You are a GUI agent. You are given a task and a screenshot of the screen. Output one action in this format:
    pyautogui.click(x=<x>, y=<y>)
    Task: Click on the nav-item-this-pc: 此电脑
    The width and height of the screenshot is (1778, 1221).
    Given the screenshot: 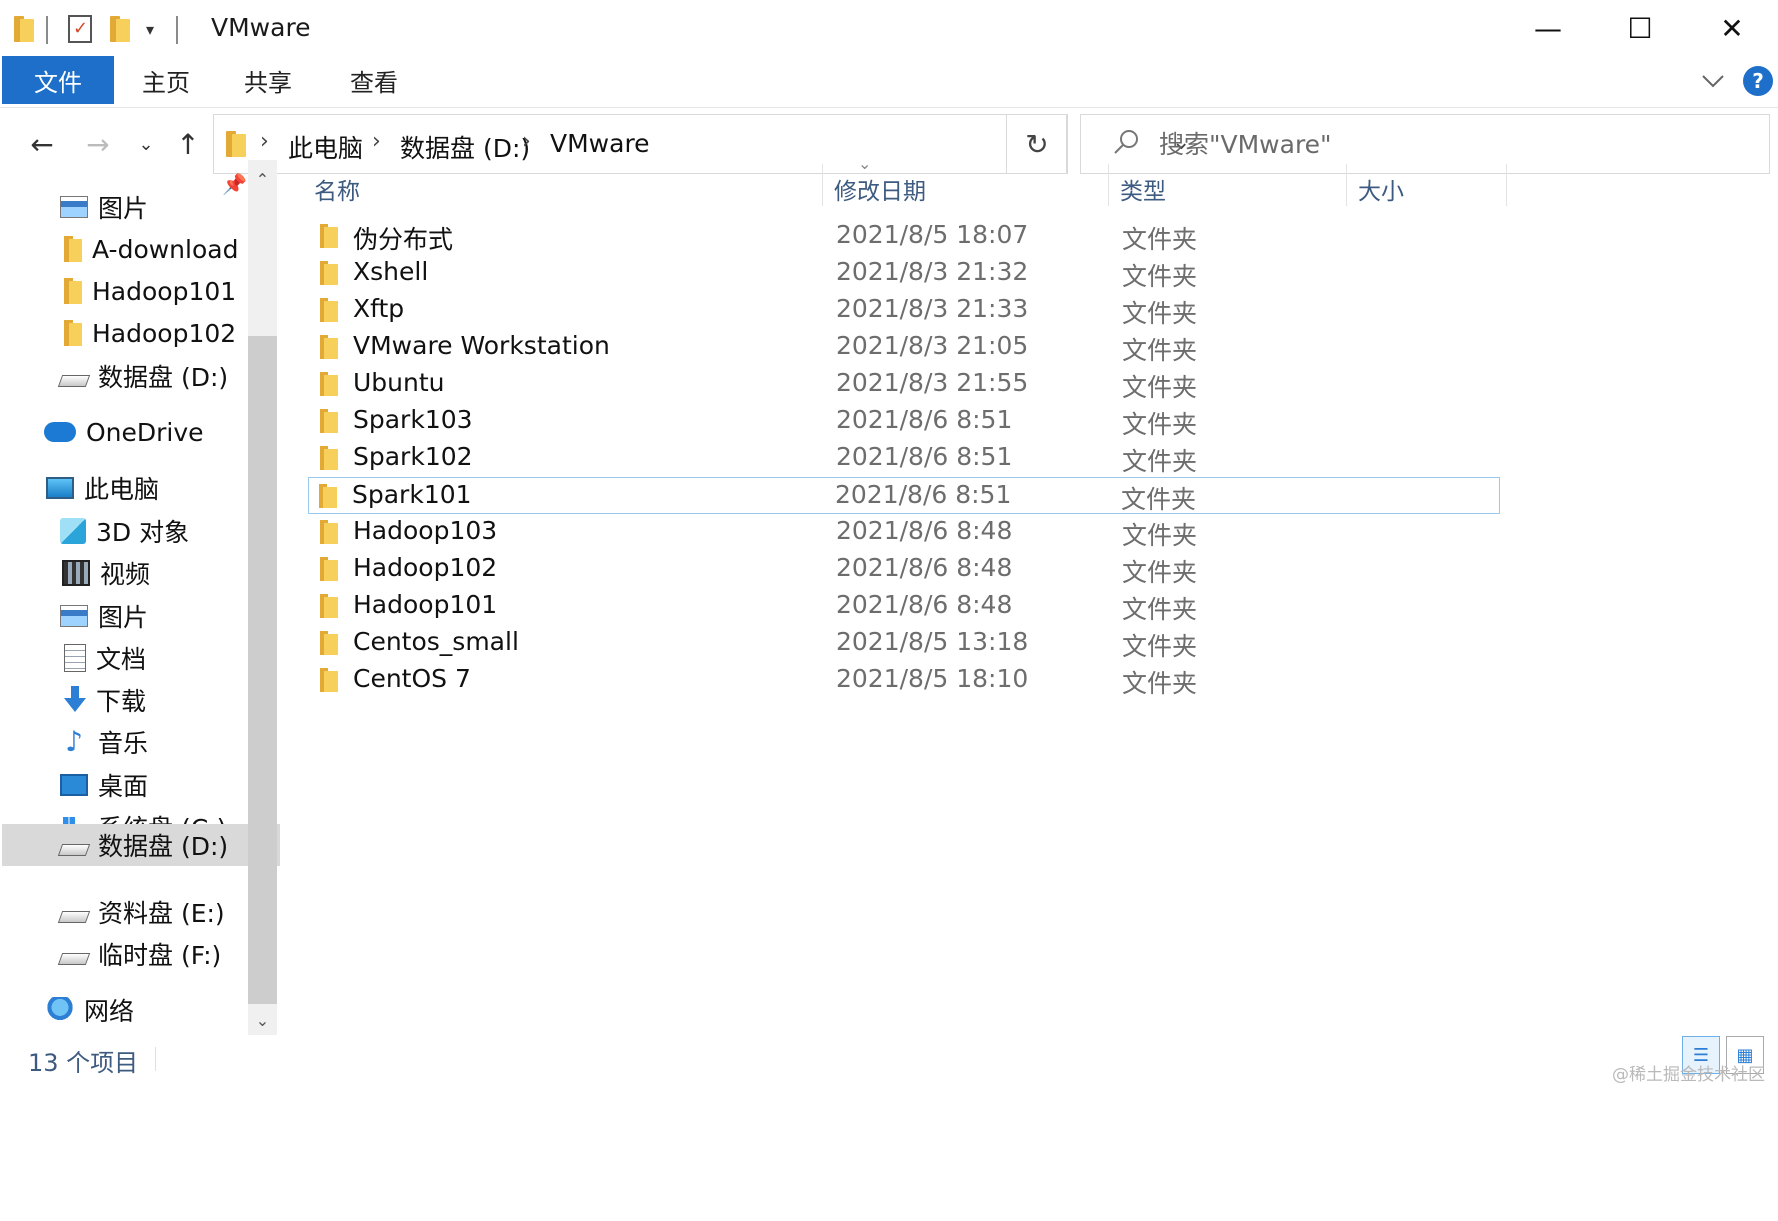 What is the action you would take?
    pyautogui.click(x=141, y=488)
    